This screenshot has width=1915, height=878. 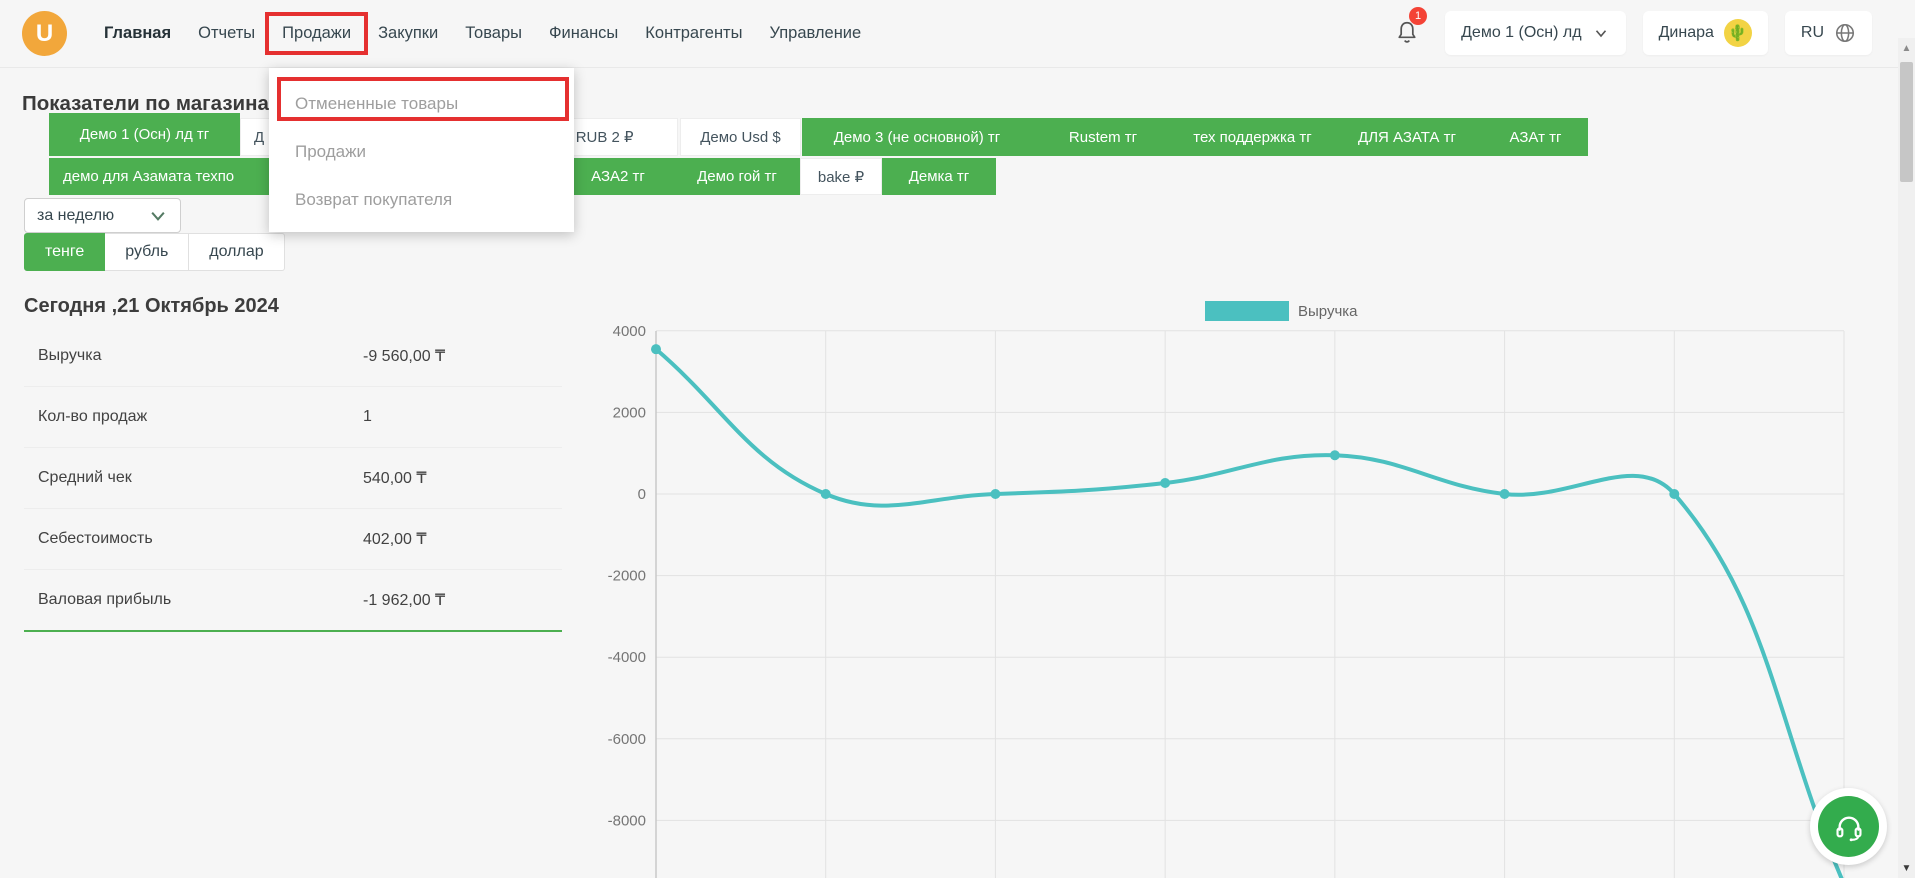 What do you see at coordinates (137, 33) in the screenshot?
I see `nav-item-Главная: Главная` at bounding box center [137, 33].